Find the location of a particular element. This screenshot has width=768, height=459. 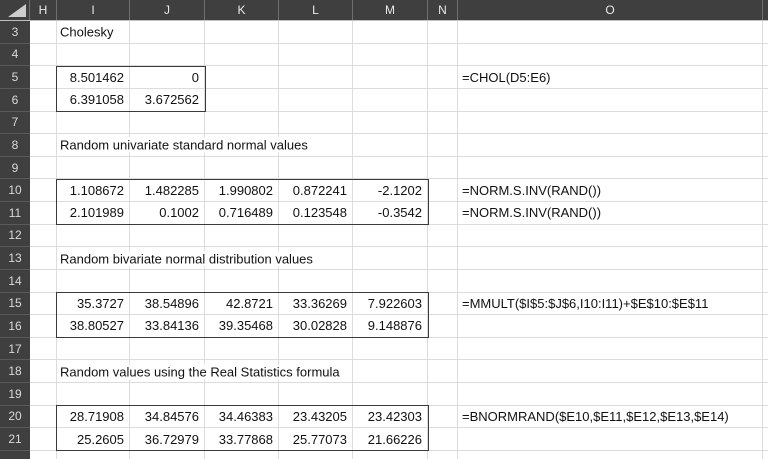

cell-K16: 39.35468 is located at coordinates (242, 326).